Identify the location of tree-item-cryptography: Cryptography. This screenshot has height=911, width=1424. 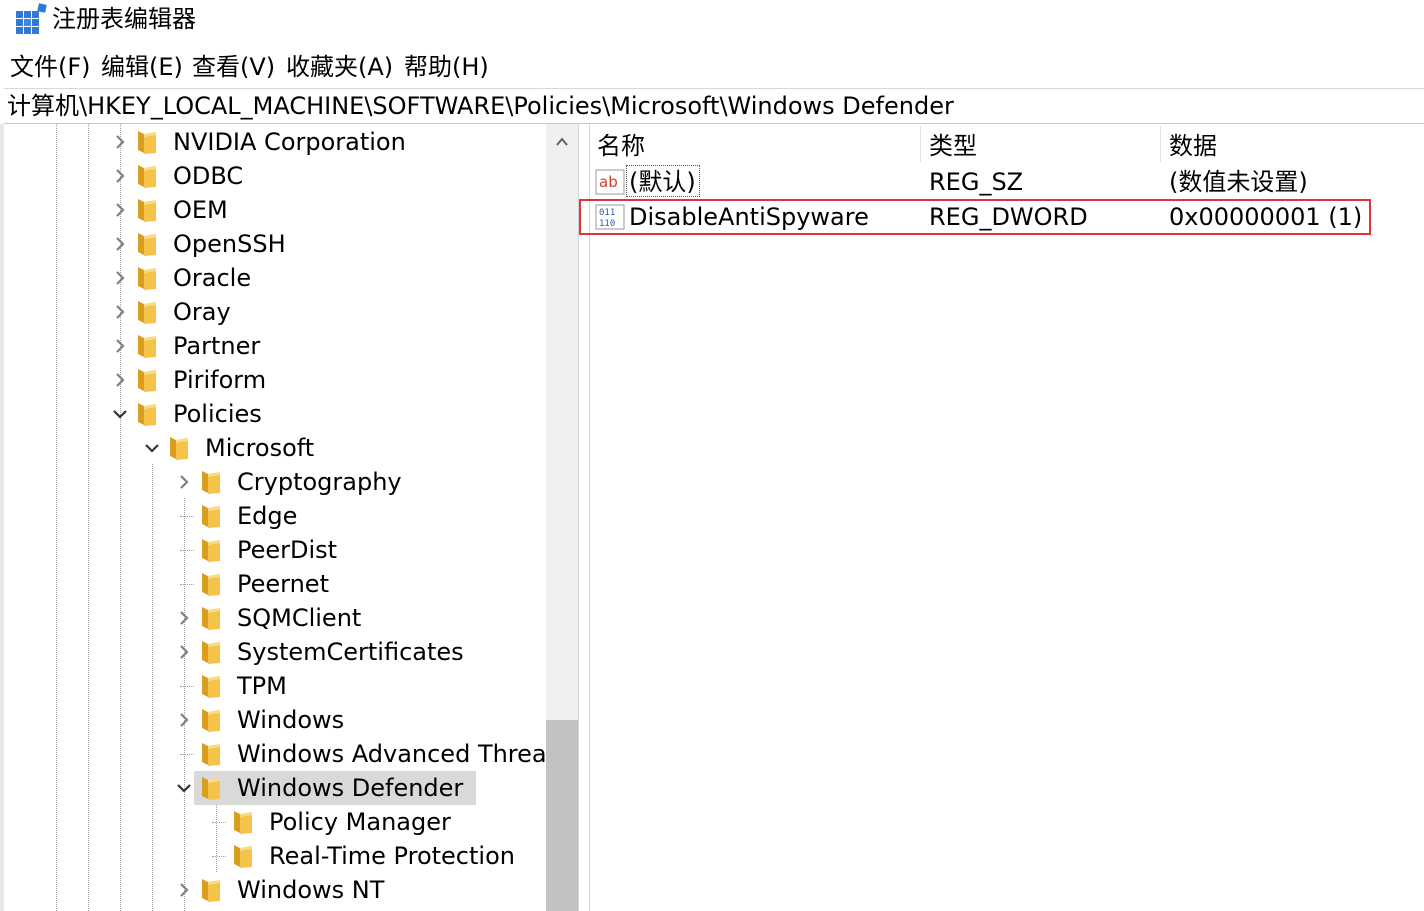
(275, 482).